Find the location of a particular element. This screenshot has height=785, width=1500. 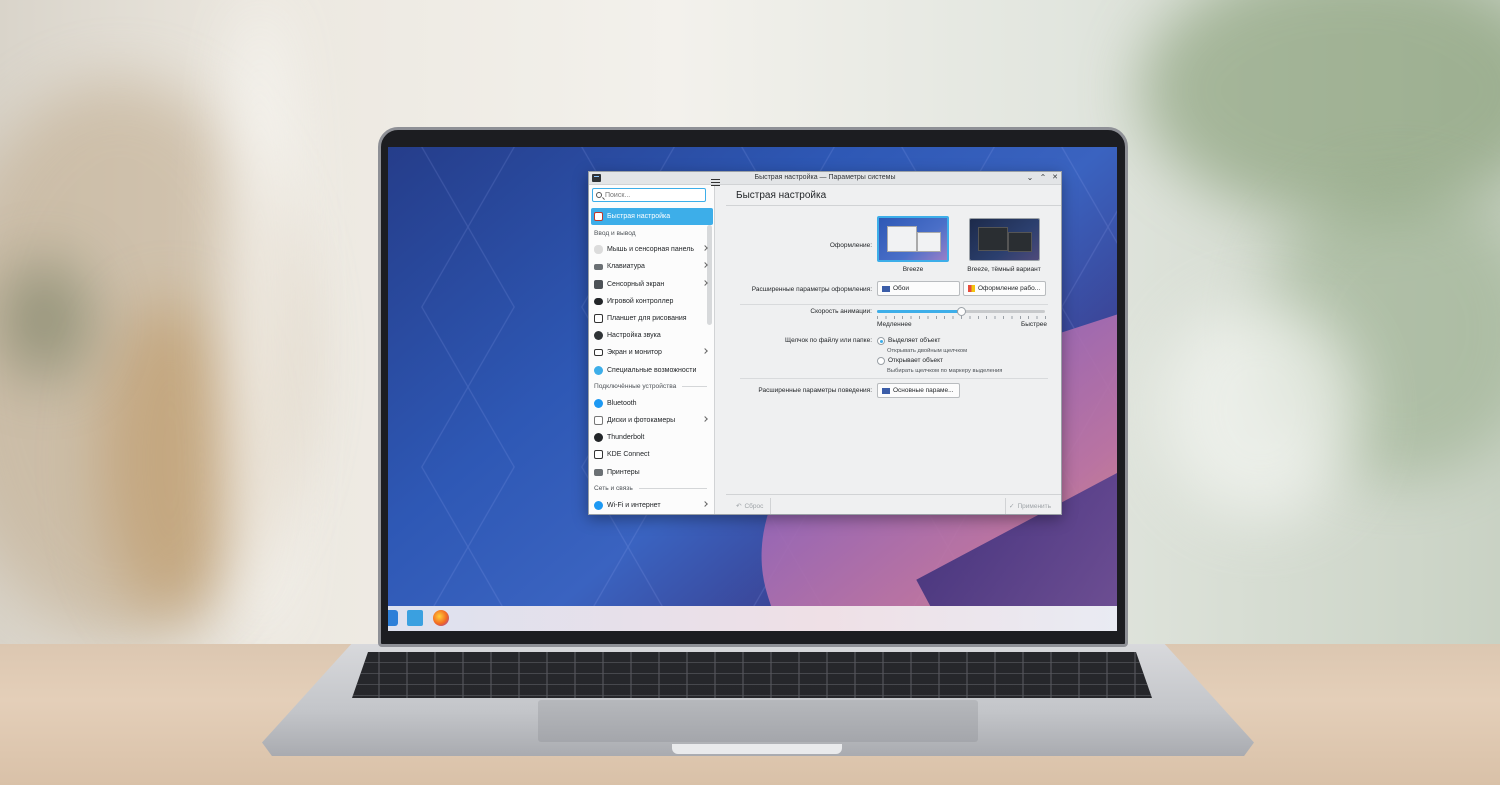

section-title: Сеть и связь is located at coordinates (613, 489).